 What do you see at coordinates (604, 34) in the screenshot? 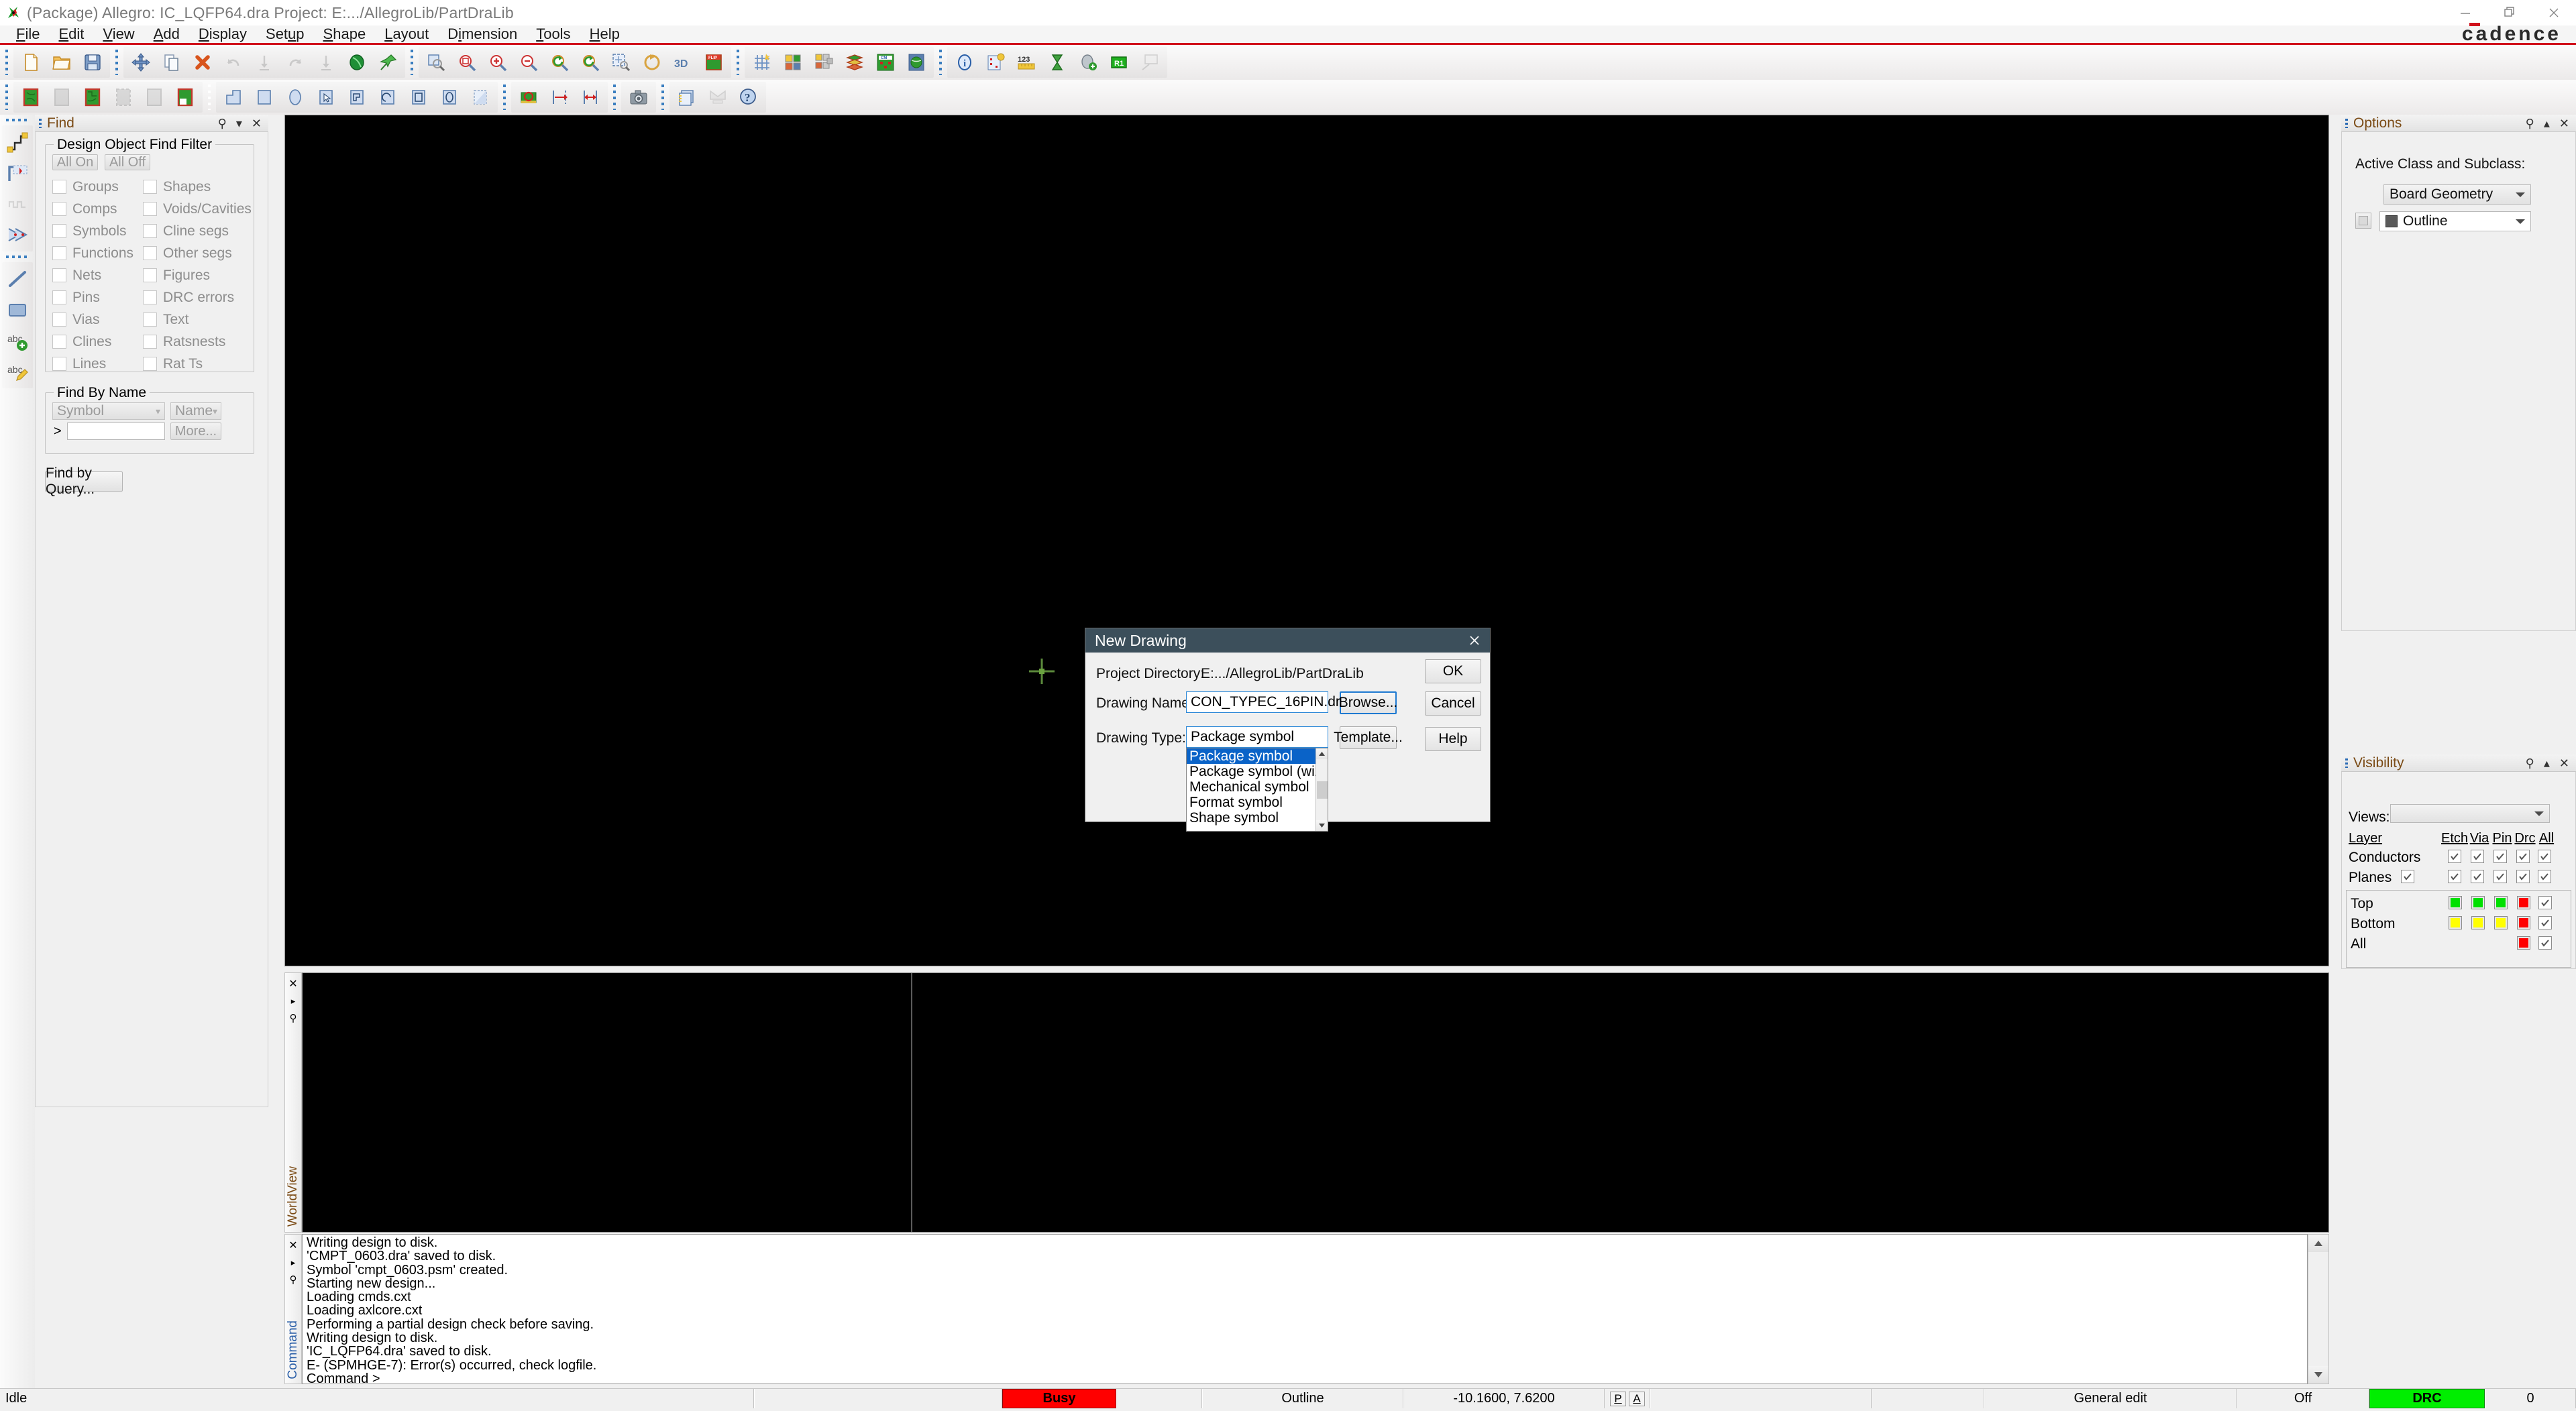
I see `menu-help: Help` at bounding box center [604, 34].